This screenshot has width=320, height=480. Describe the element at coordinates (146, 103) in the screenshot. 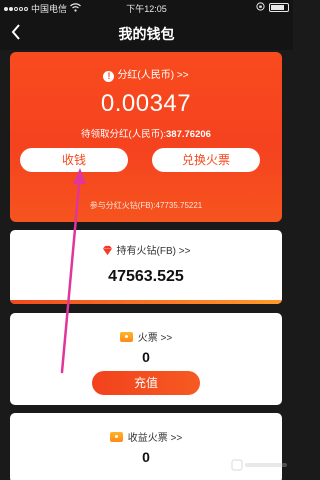

I see `dividend-amount: 0.00347` at that location.